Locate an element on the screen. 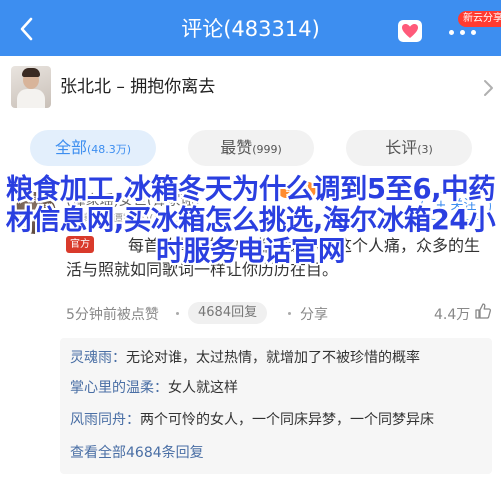 Image resolution: width=501 pixels, height=485 pixels. album-cover is located at coordinates (31, 87).